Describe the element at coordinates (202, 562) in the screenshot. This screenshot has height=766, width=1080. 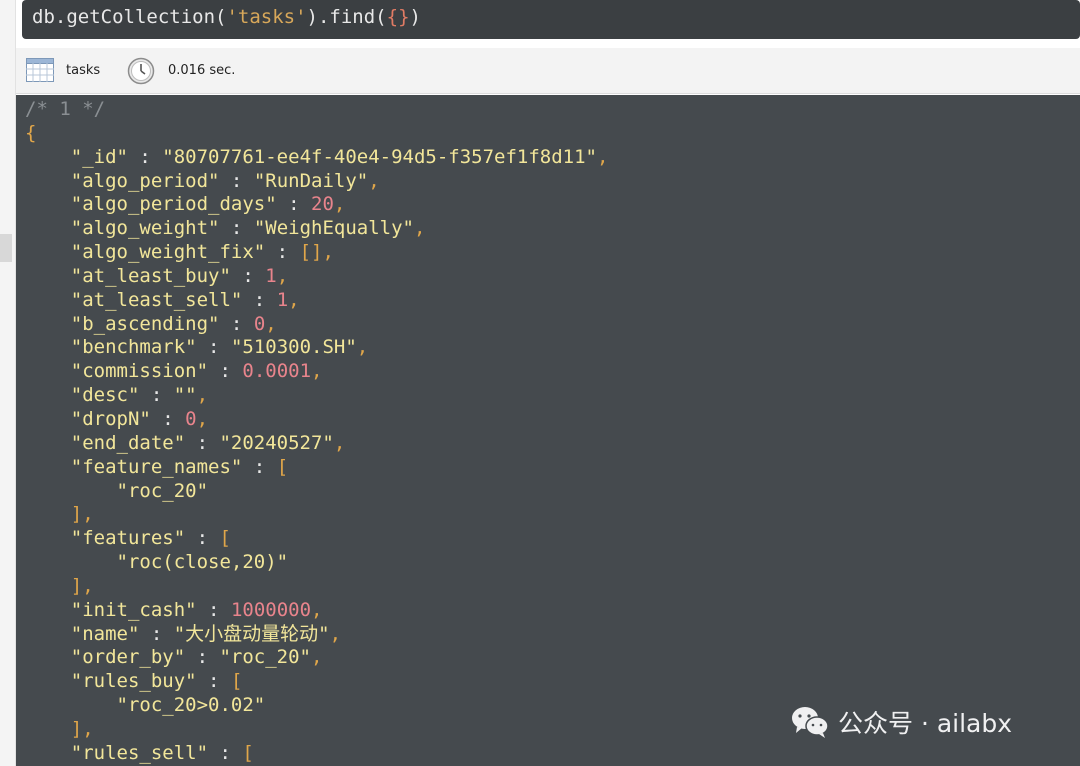
I see `array-item: "roc(close,20)"` at that location.